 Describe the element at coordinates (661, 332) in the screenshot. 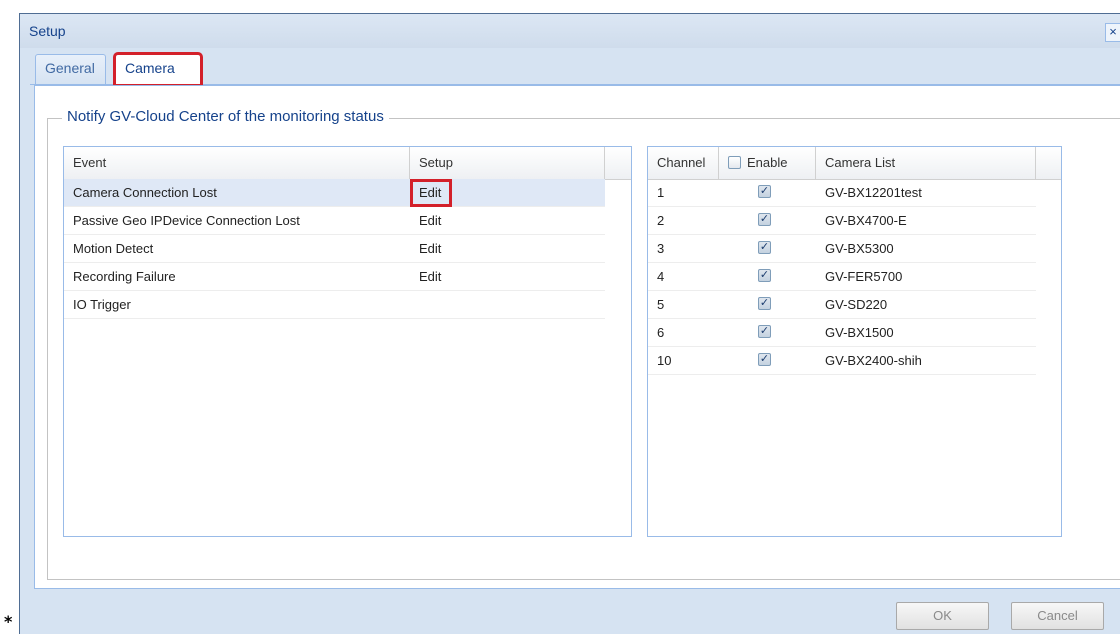

I see `channel-number: 6` at that location.